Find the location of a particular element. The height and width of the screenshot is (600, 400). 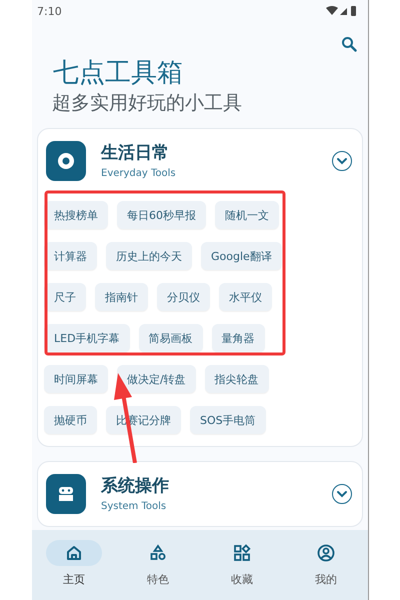

grid-icon is located at coordinates (242, 553).